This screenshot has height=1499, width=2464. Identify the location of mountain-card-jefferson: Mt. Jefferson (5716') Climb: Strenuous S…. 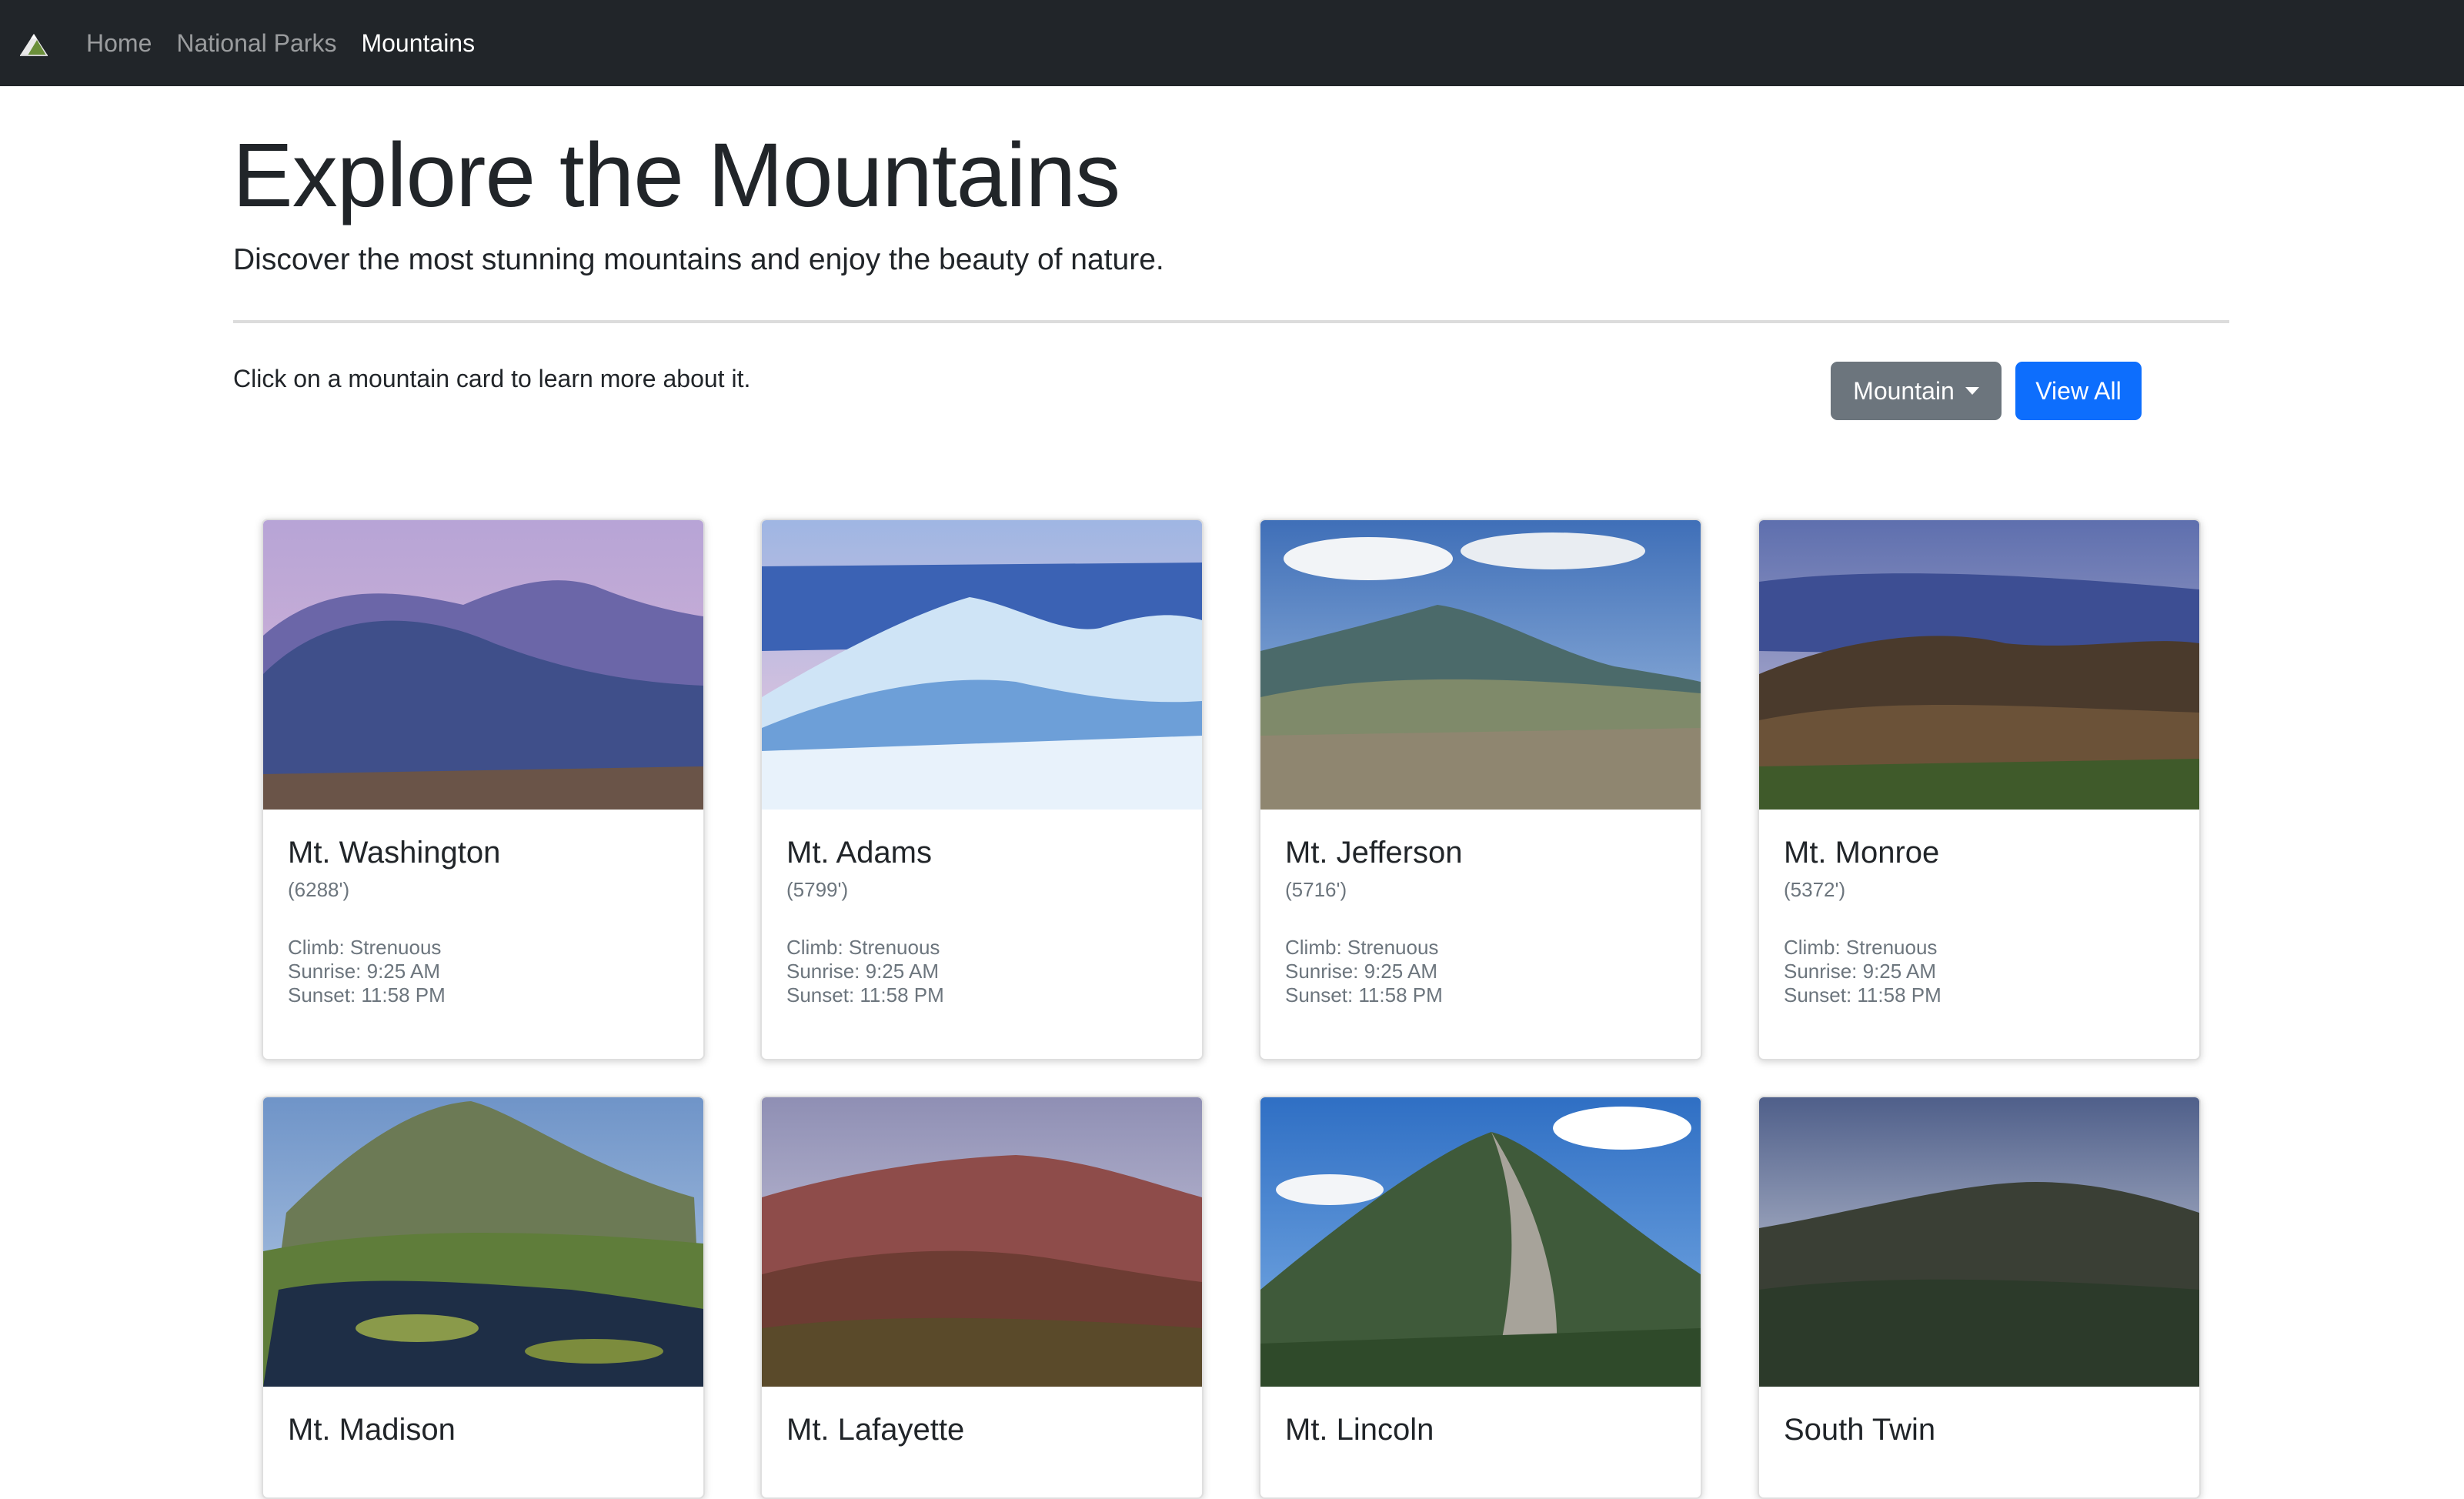
(1480, 789).